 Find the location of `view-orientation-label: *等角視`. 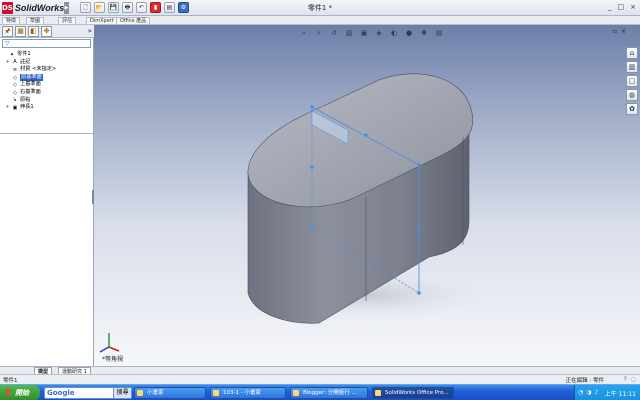

view-orientation-label: *等角視 is located at coordinates (113, 359).